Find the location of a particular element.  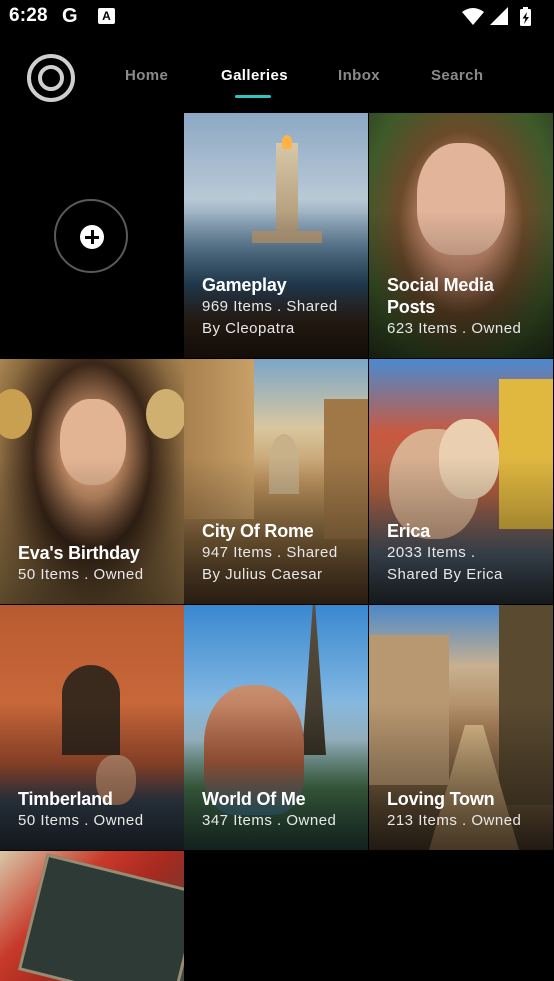

gallery-thumbnail is located at coordinates (92, 916).